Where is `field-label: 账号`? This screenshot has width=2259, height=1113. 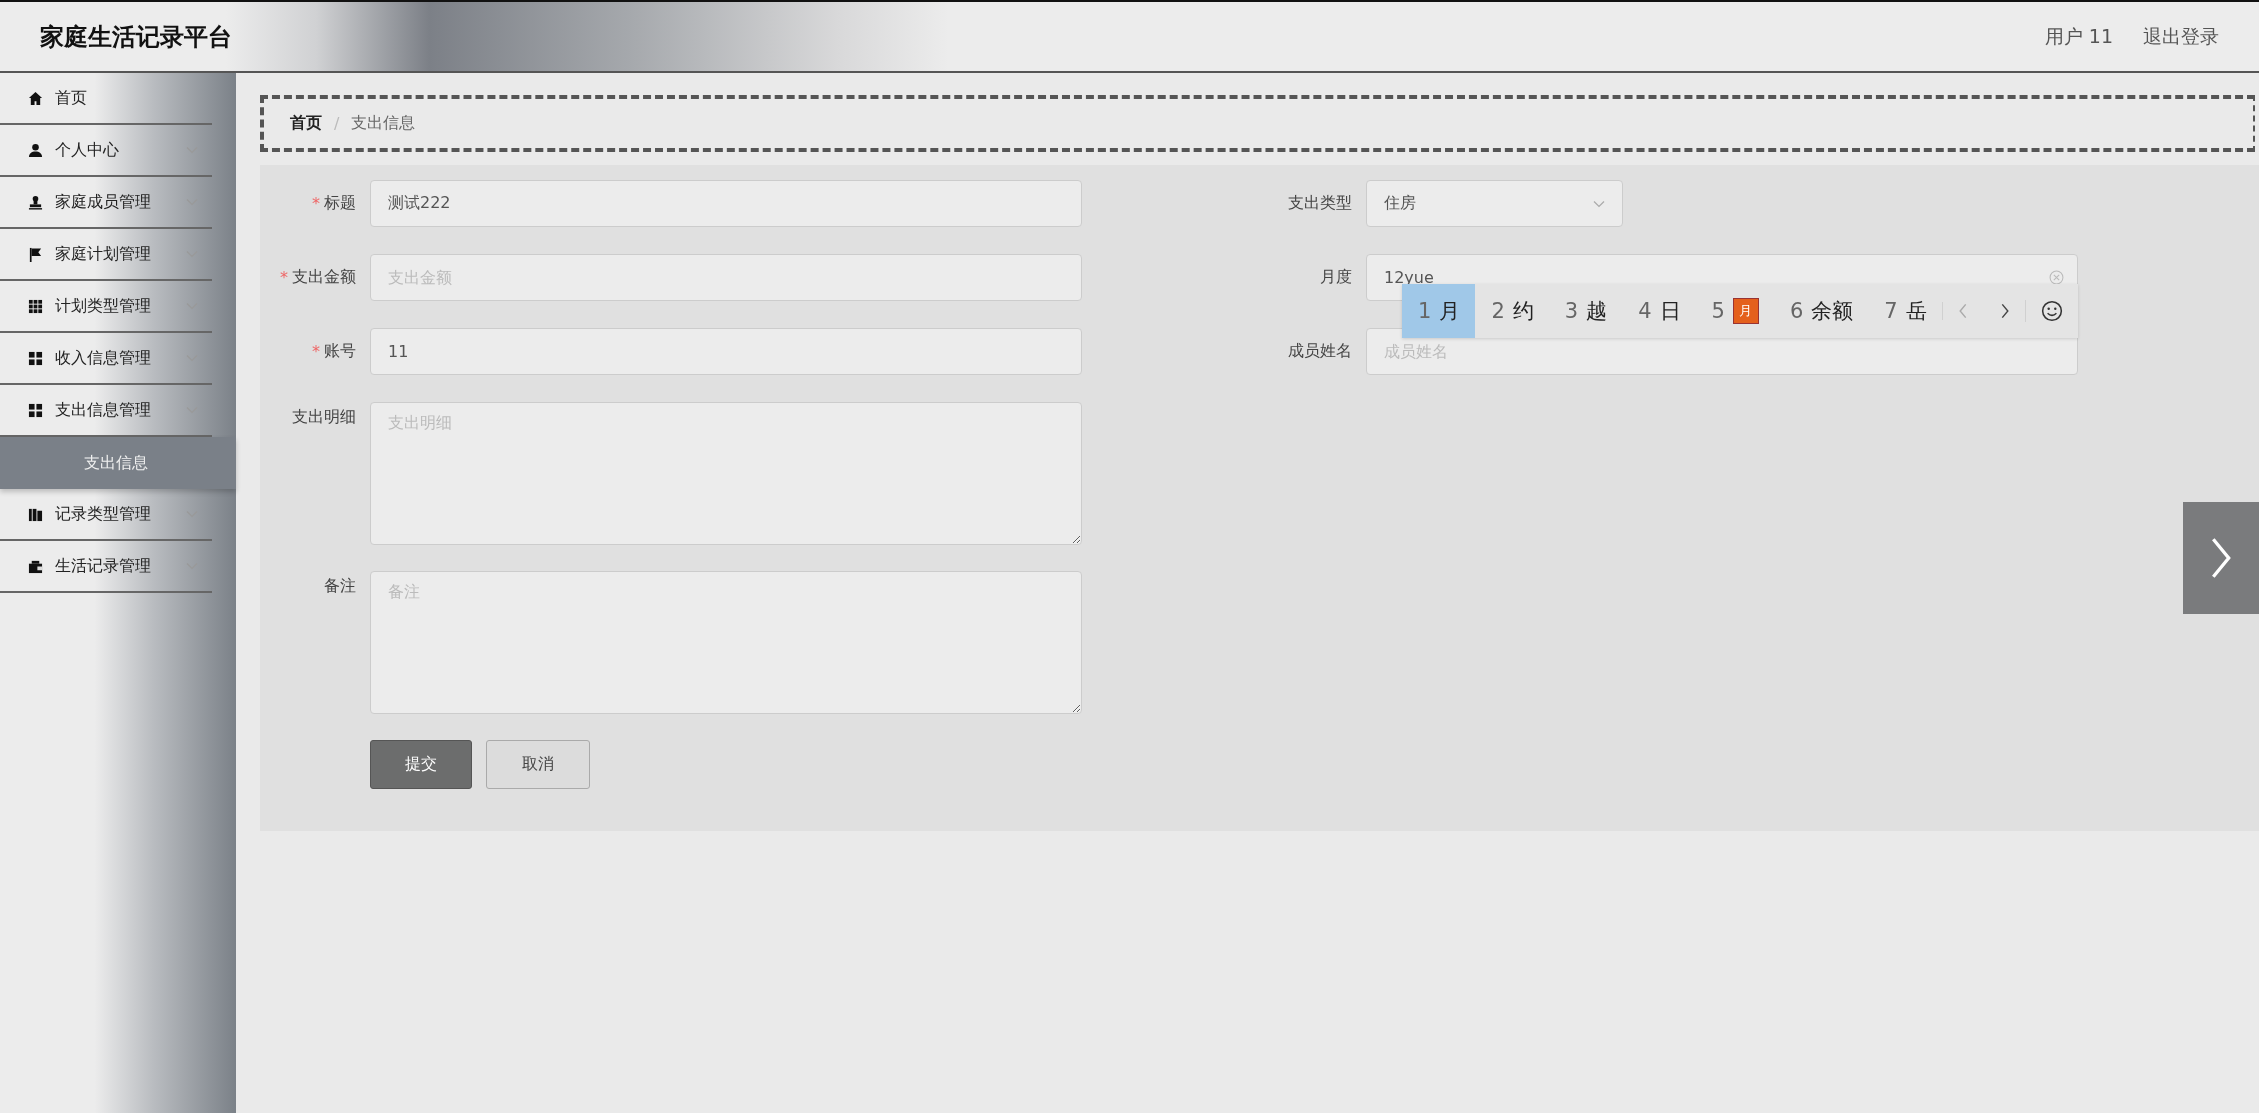 field-label: 账号 is located at coordinates (340, 351).